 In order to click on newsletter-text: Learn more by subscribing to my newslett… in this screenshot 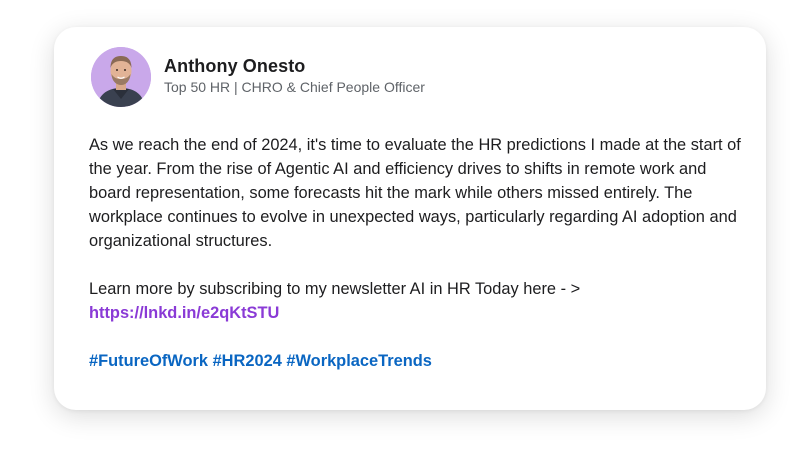, I will do `click(335, 289)`.